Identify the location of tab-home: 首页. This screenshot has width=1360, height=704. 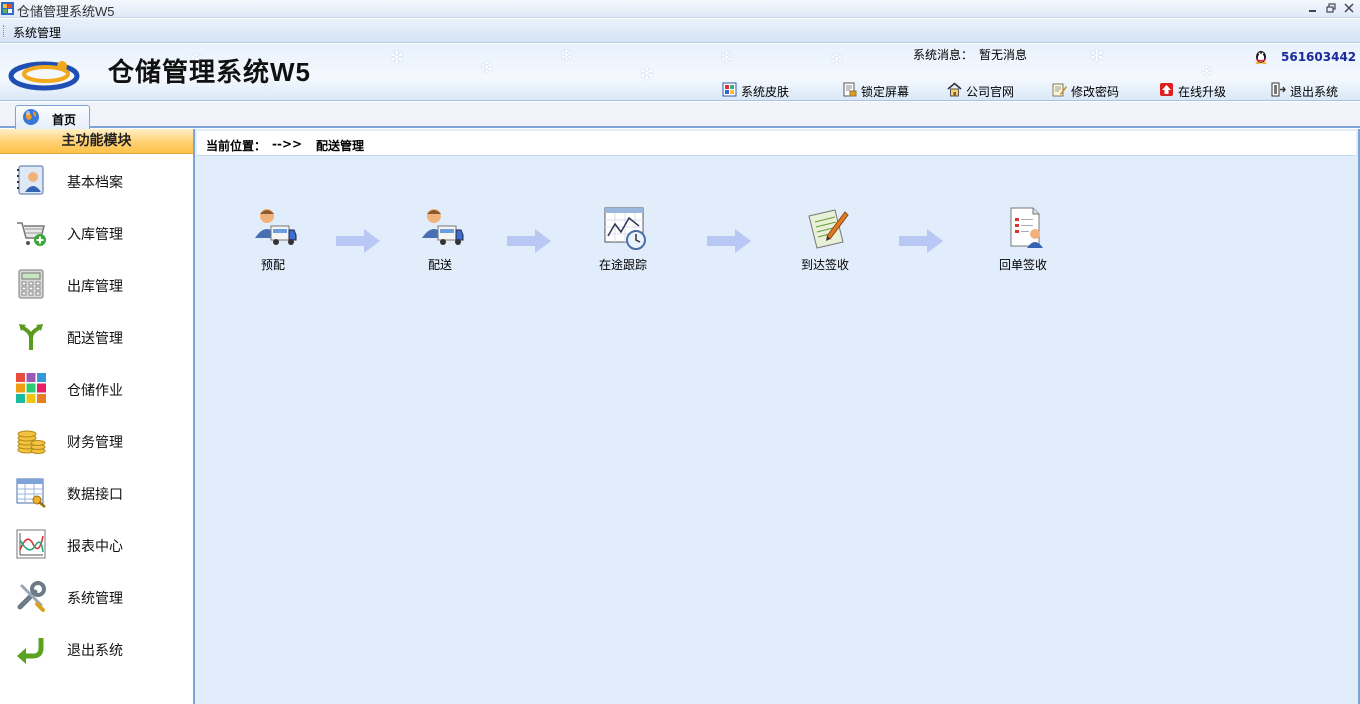
(52, 117).